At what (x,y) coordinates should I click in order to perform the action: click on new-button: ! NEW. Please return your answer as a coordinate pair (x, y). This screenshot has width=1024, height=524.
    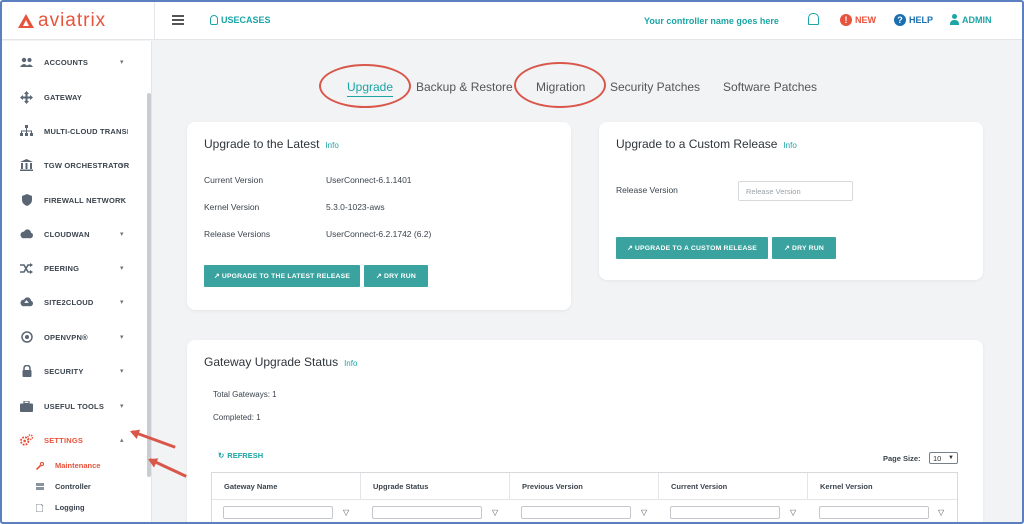
    Looking at the image, I should click on (858, 20).